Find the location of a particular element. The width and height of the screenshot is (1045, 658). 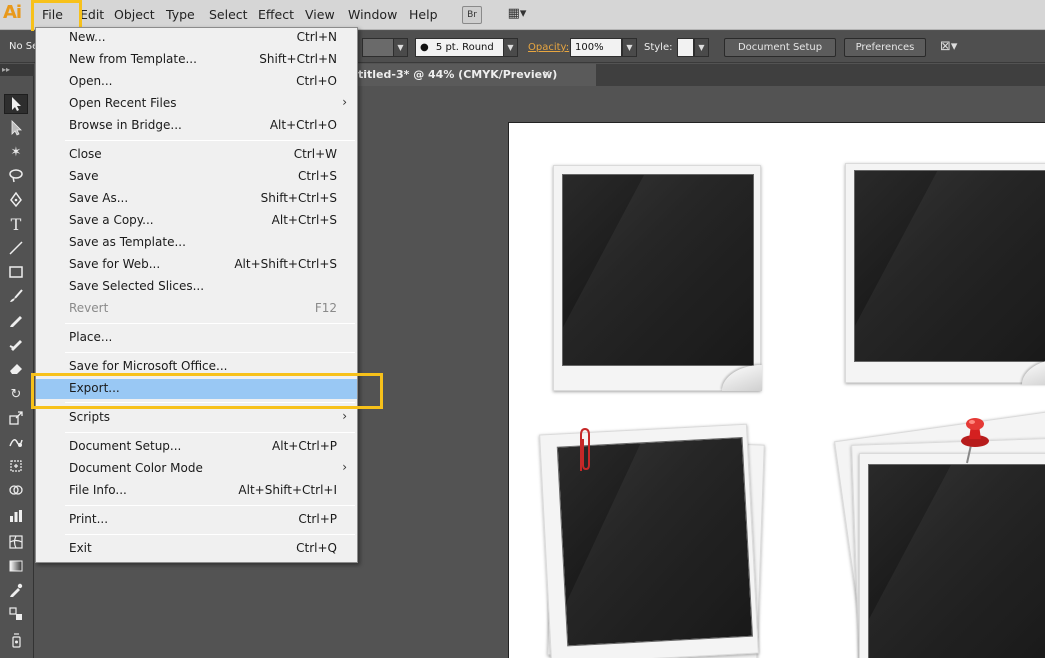

menu-item-label: Scripts is located at coordinates (90, 417).